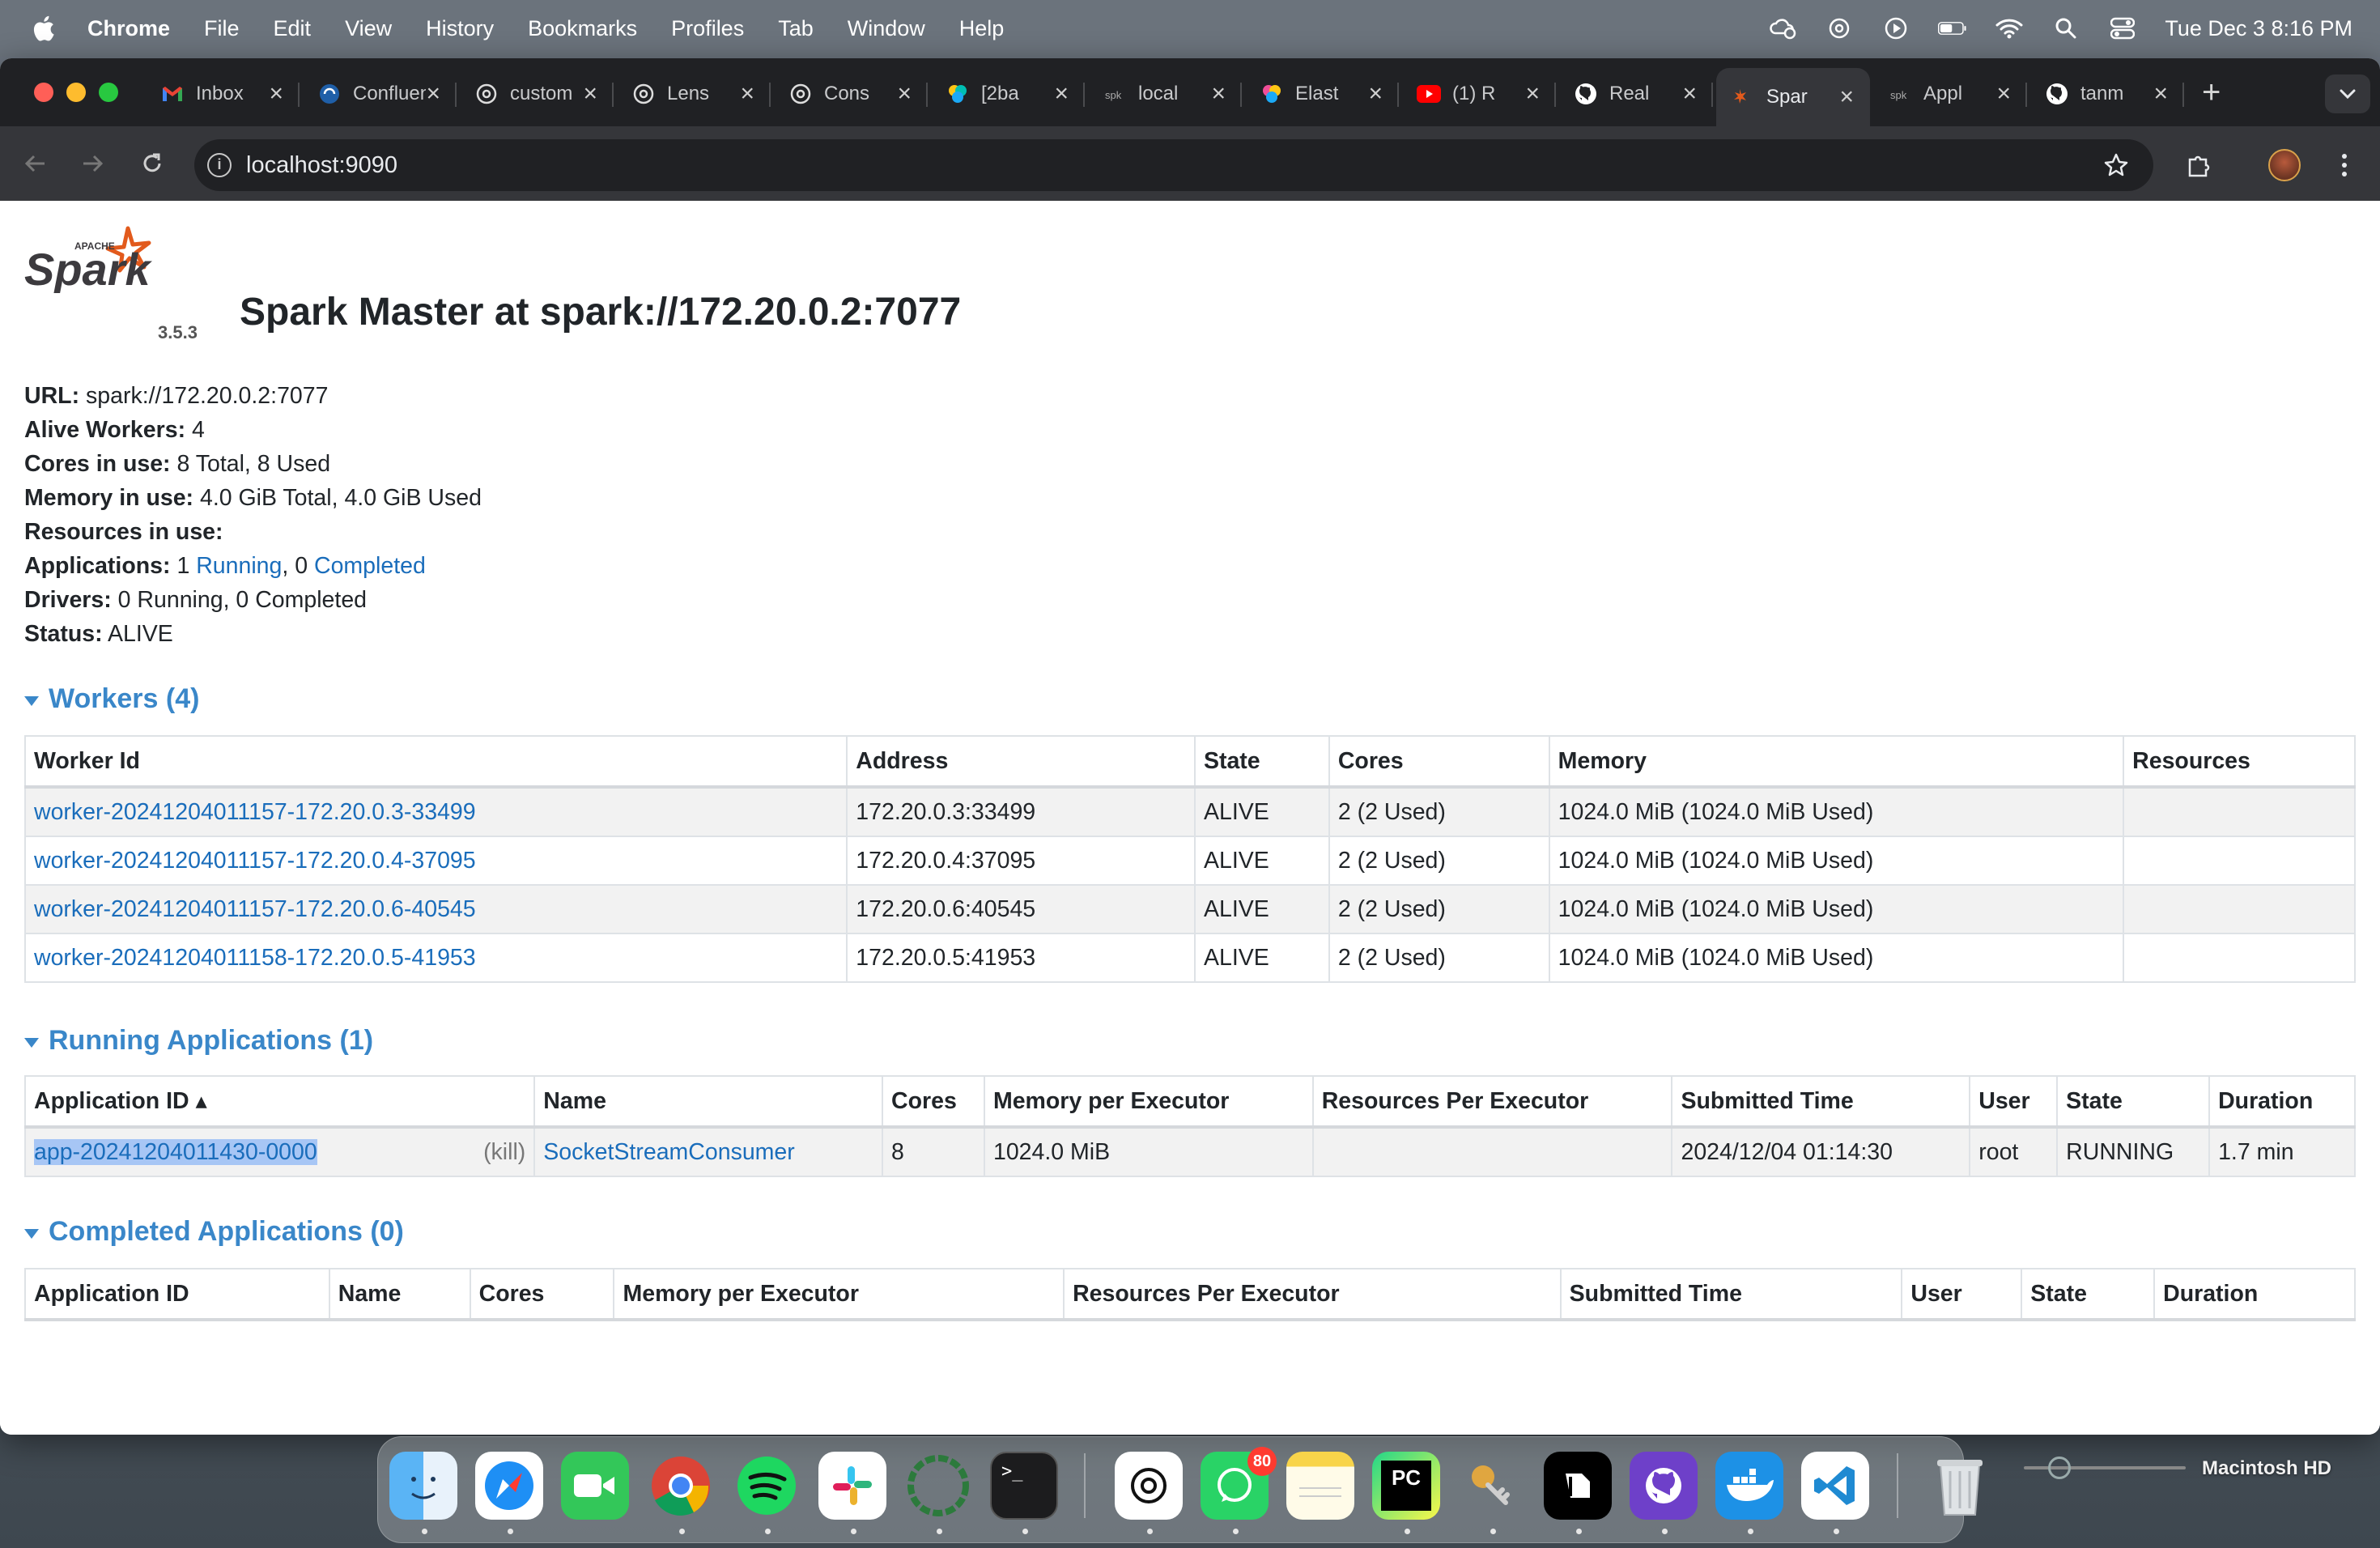 The height and width of the screenshot is (1548, 2380). Describe the element at coordinates (435, 762) in the screenshot. I see `col-worker-id: Worker Id` at that location.